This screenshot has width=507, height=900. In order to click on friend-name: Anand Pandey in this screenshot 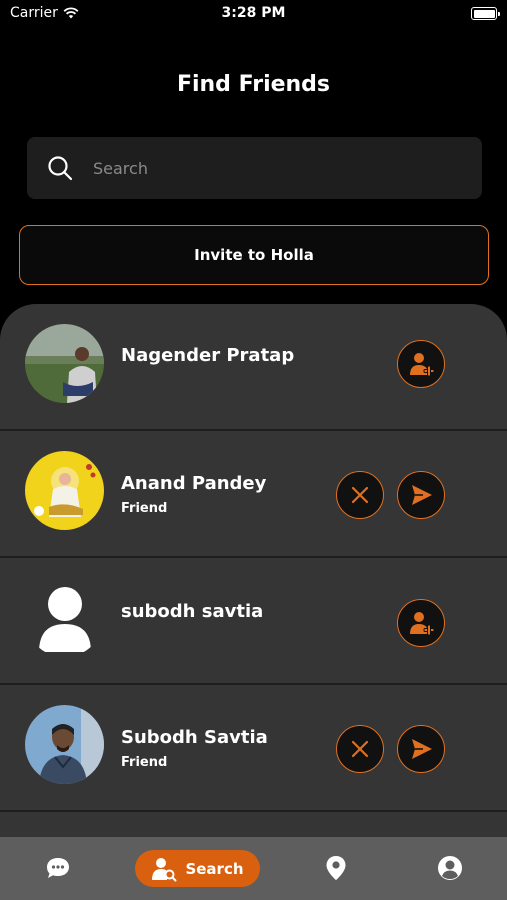, I will do `click(194, 483)`.